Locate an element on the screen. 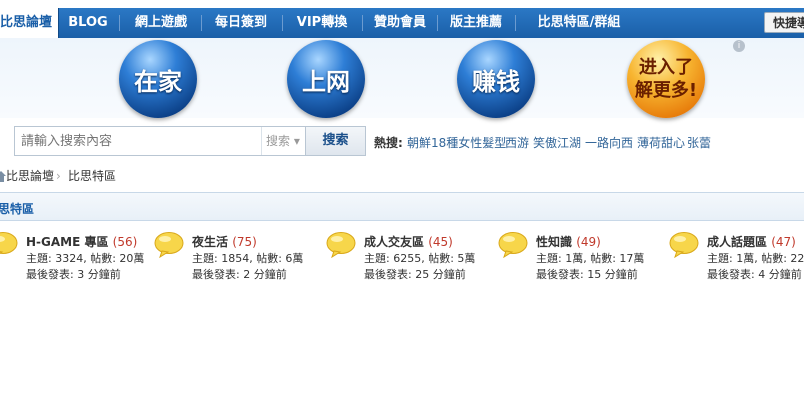 The image size is (804, 400). forum-today-count: (56) is located at coordinates (125, 242).